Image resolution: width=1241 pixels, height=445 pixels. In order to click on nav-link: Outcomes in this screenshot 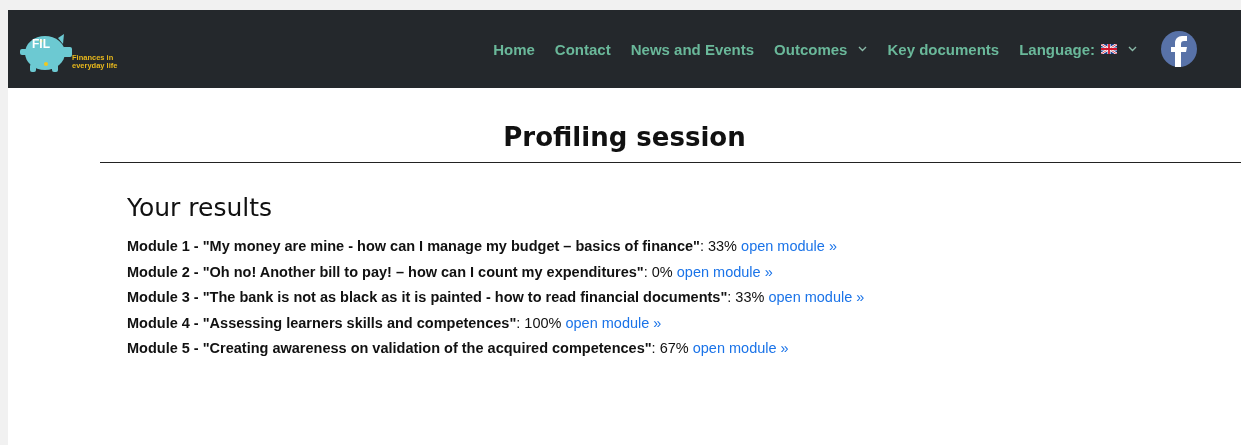, I will do `click(821, 49)`.